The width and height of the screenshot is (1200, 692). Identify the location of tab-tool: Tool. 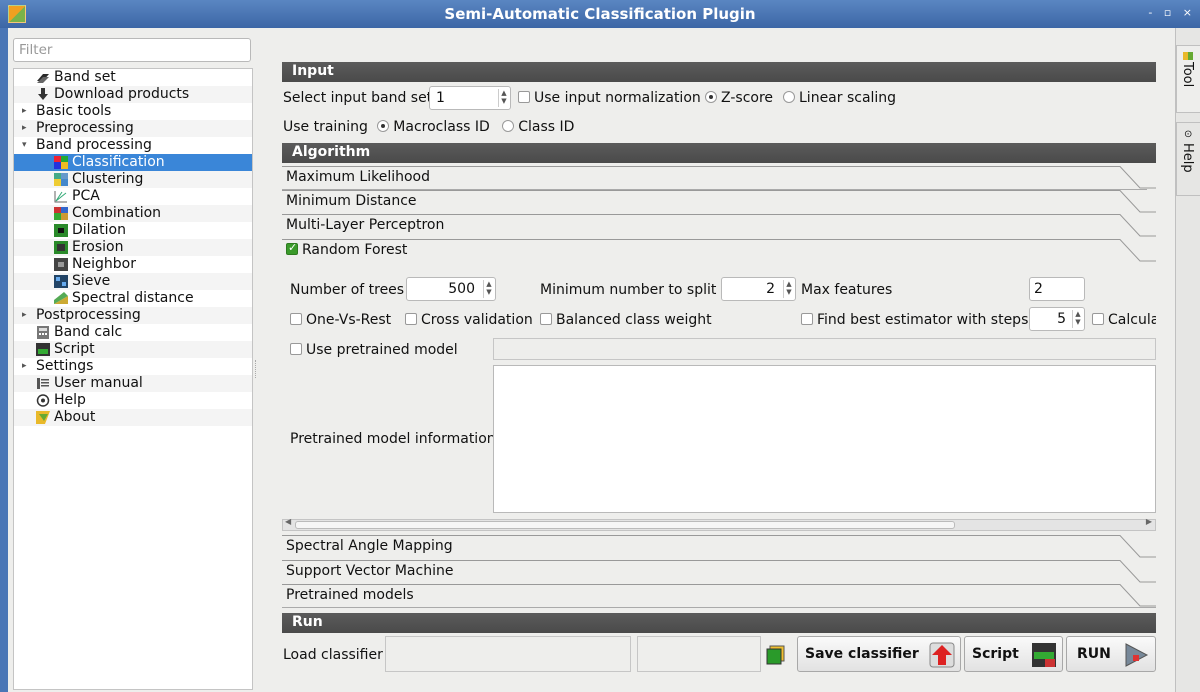
(1188, 79).